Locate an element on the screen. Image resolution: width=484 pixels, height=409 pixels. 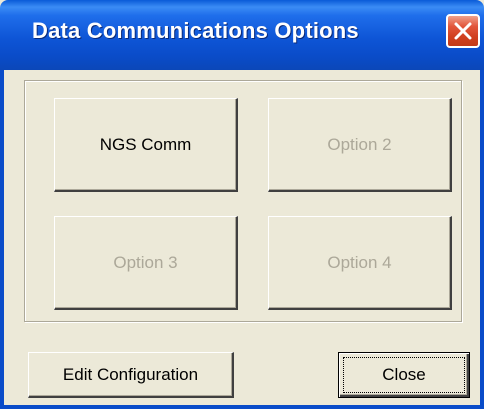
option-3-button: Option 3 is located at coordinates (146, 263).